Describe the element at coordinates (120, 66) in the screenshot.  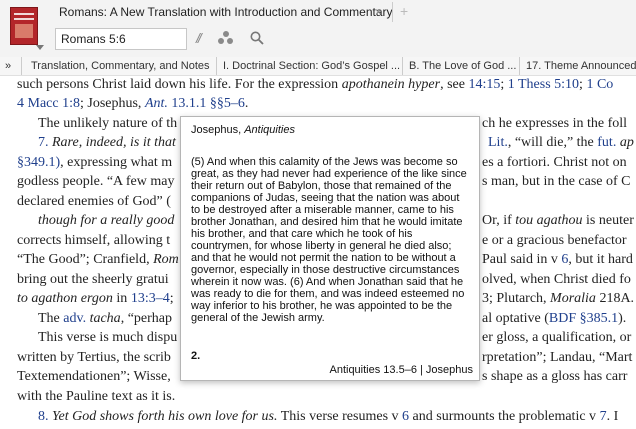
I see `breadcrumb-item: Translation, Commentary, and Notes` at that location.